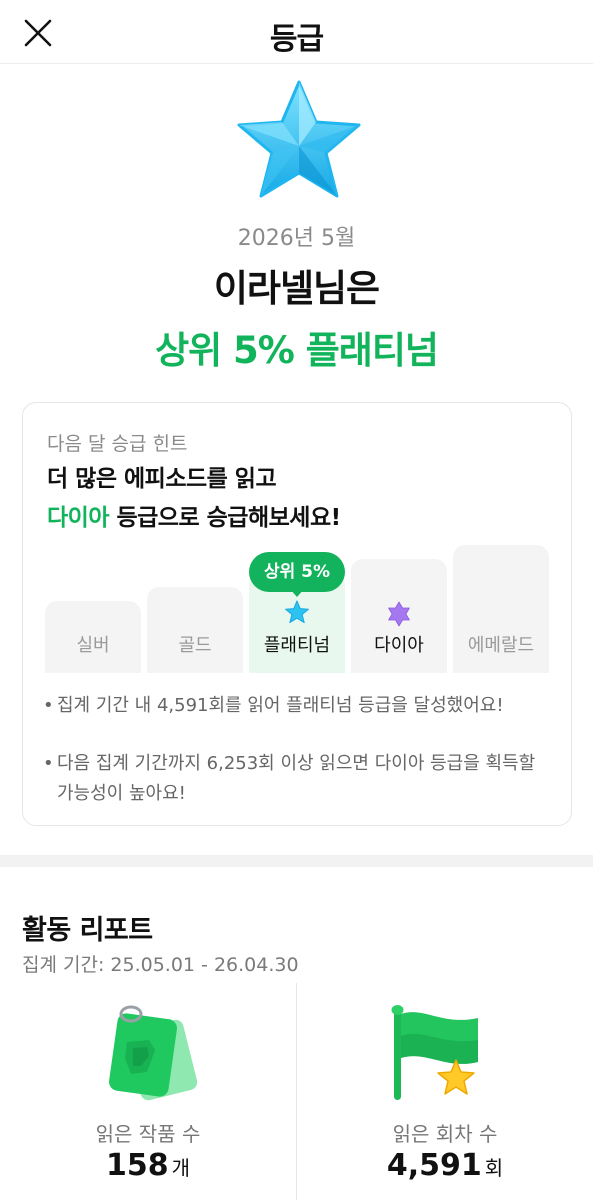 The height and width of the screenshot is (1200, 593). I want to click on grade-result: 상위 5% 플래티넘, so click(297, 350).